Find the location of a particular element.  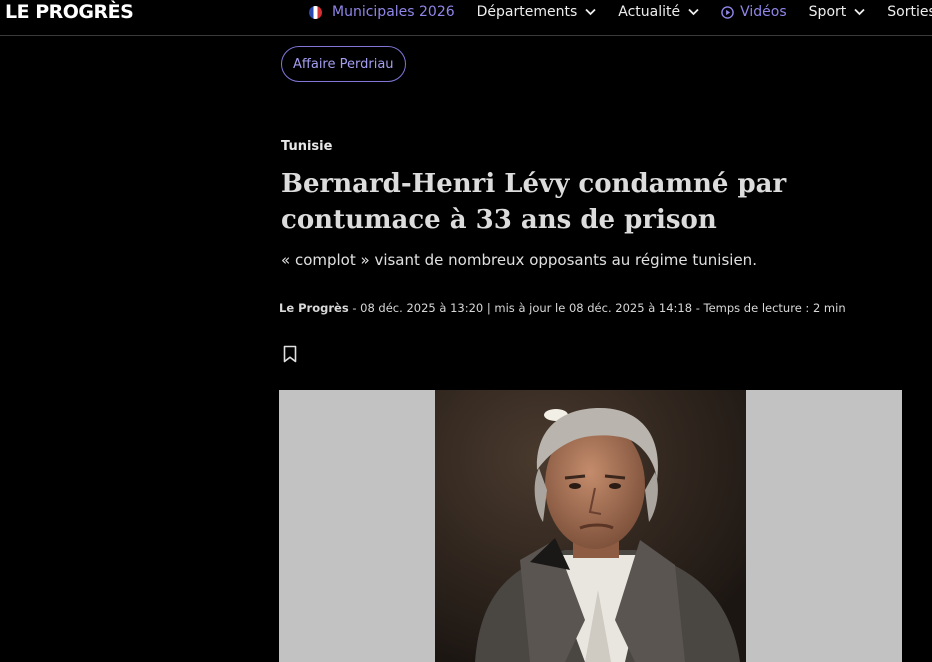

nav-item-departements: Départements is located at coordinates (537, 12).